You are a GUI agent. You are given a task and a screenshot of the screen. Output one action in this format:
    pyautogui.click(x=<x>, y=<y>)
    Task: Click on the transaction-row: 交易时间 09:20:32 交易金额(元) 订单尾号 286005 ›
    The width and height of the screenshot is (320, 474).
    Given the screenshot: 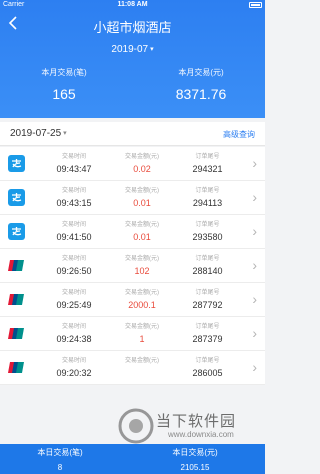 What is the action you would take?
    pyautogui.click(x=132, y=368)
    